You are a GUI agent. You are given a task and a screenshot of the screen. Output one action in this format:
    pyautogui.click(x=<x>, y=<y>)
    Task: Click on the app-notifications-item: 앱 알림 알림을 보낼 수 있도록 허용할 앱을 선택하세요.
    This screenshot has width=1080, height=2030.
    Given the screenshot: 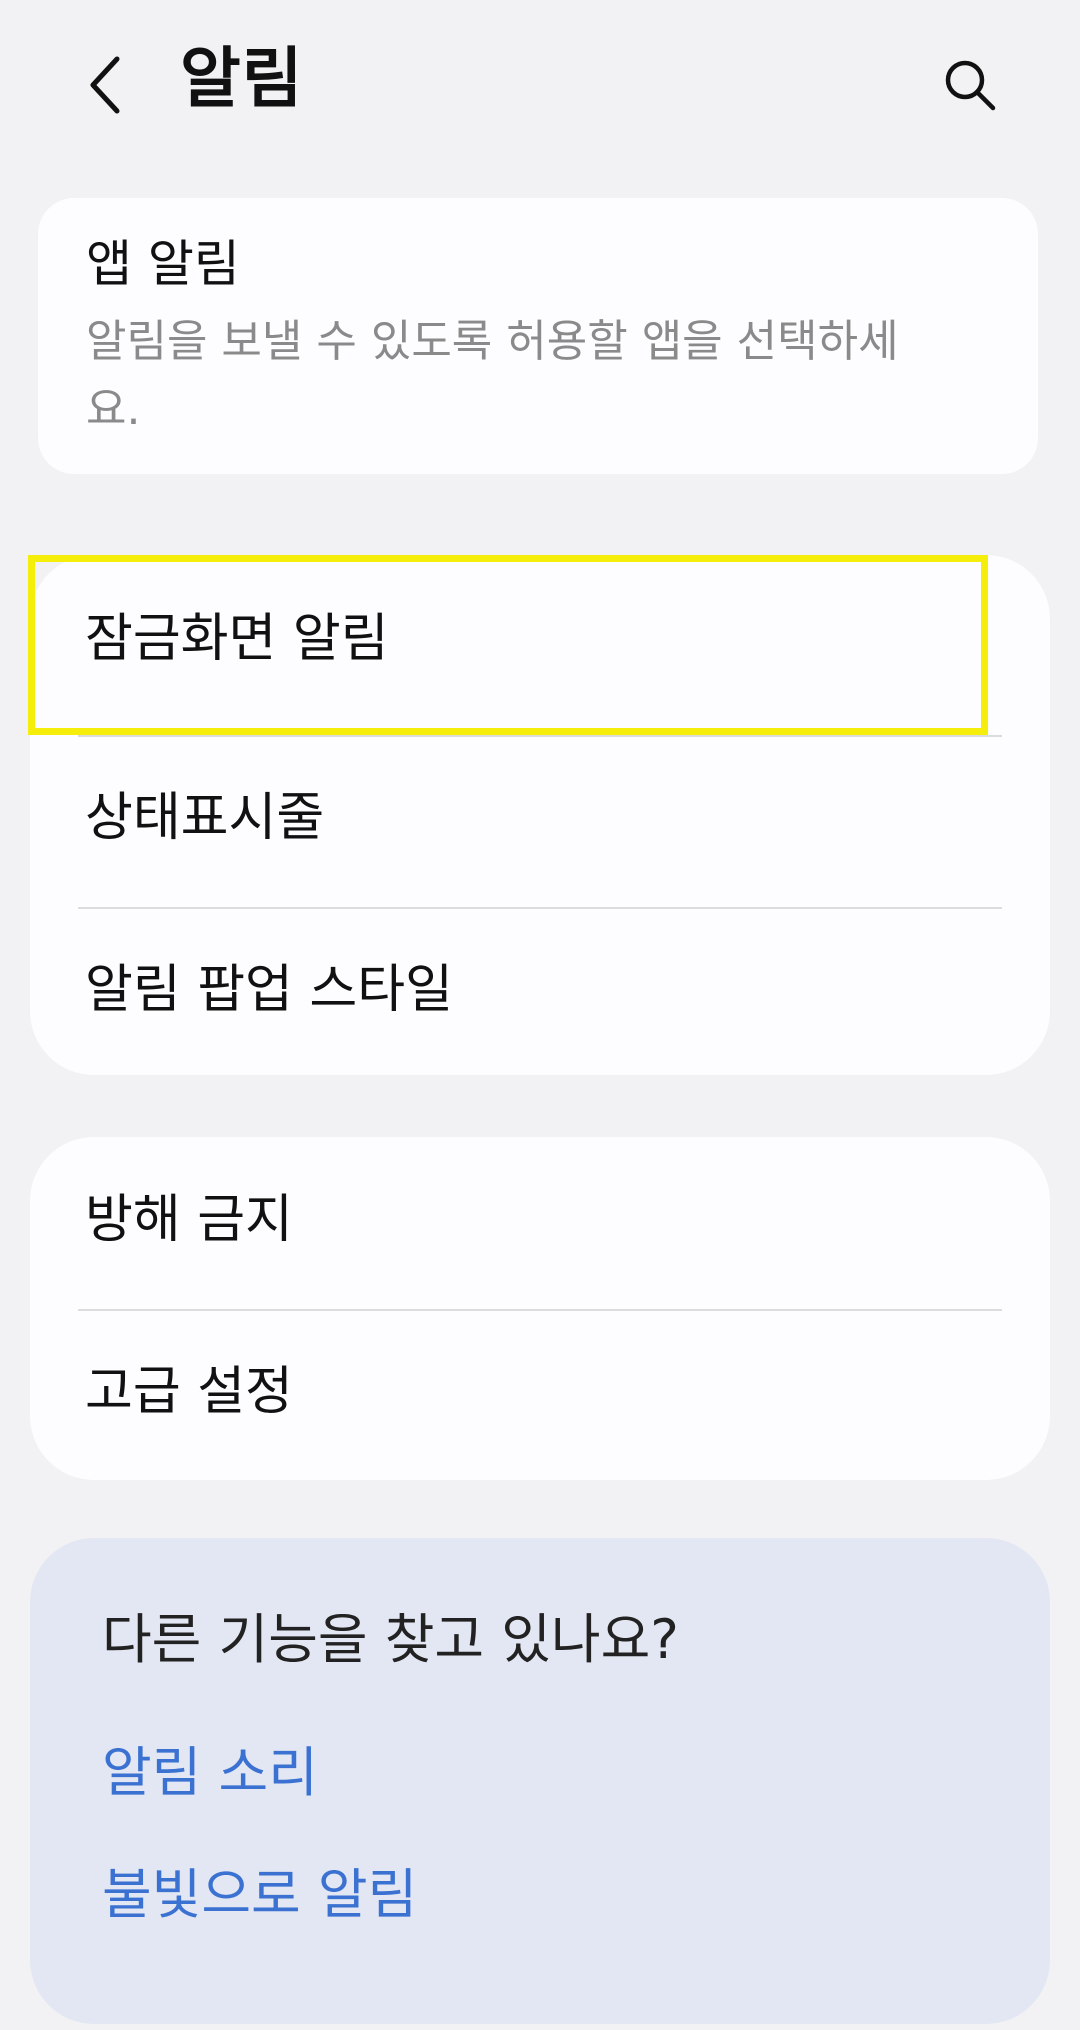 What is the action you would take?
    pyautogui.click(x=538, y=336)
    